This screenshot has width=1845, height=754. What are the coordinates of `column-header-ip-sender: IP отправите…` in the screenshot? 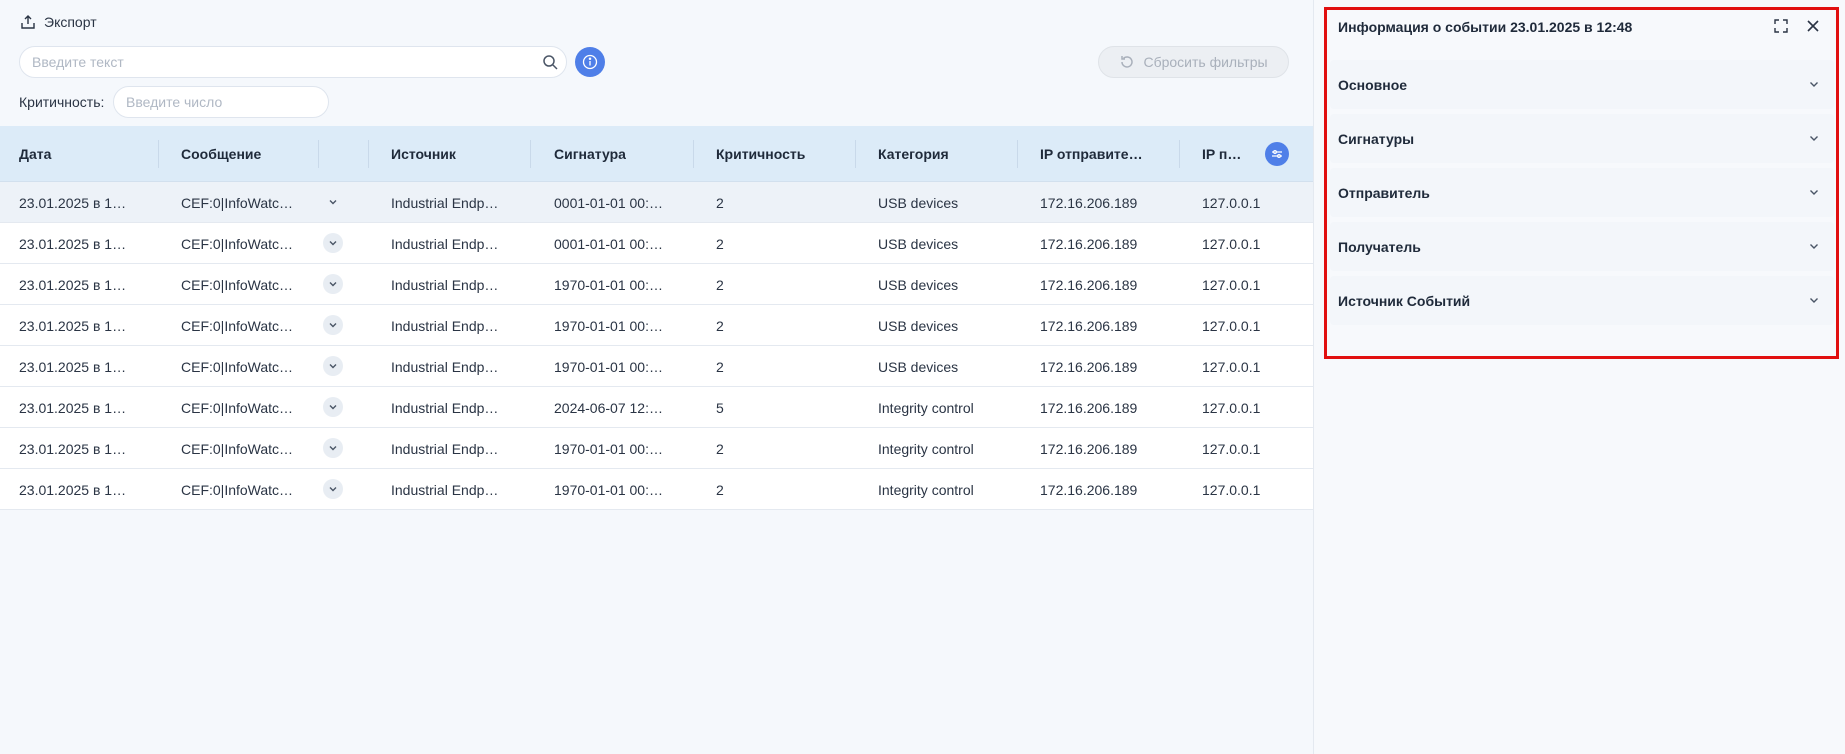 It's located at (1091, 154).